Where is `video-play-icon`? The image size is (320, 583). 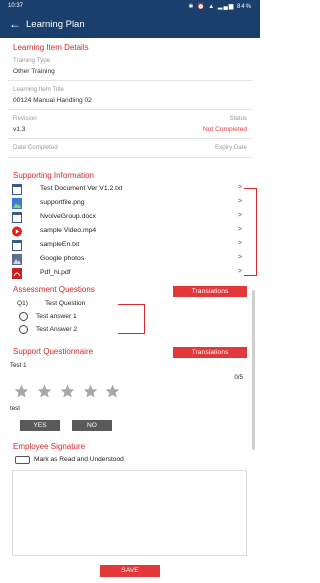
video-play-icon is located at coordinates (17, 231).